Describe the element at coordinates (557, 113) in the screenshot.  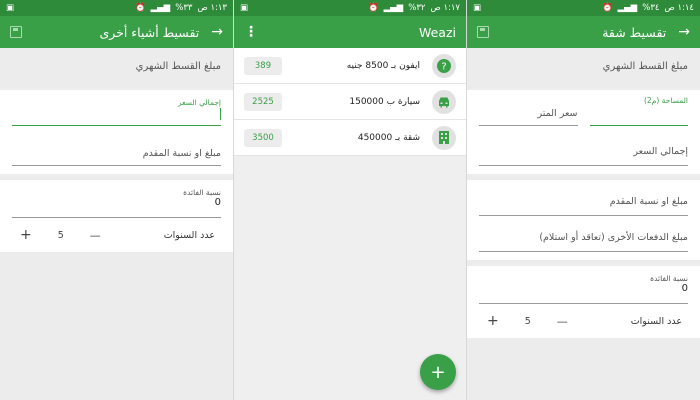
I see `meter-price-placeholder: سعر المتر` at that location.